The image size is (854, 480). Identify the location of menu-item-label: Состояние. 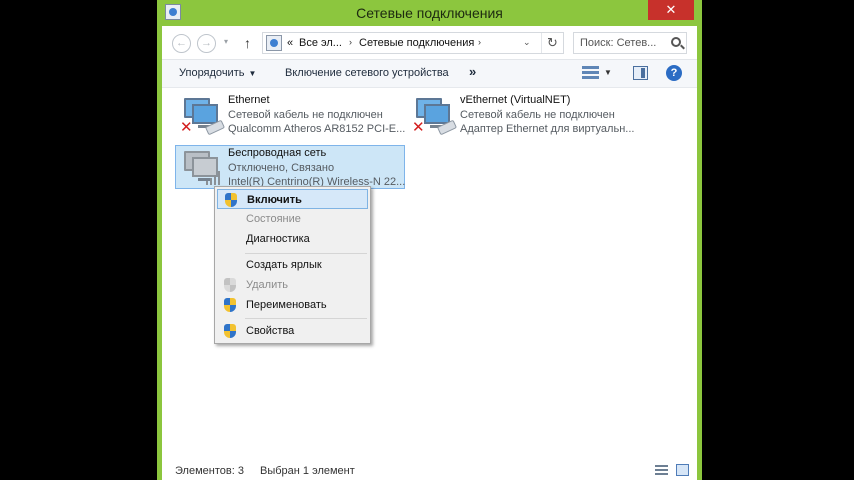
(273, 219).